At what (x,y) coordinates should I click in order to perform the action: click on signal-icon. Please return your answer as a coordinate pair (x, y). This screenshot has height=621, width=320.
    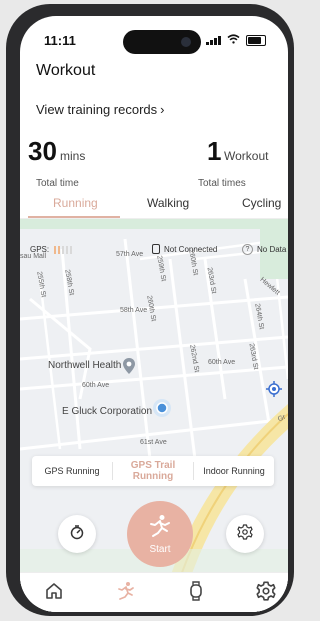
    Looking at the image, I should click on (213, 40).